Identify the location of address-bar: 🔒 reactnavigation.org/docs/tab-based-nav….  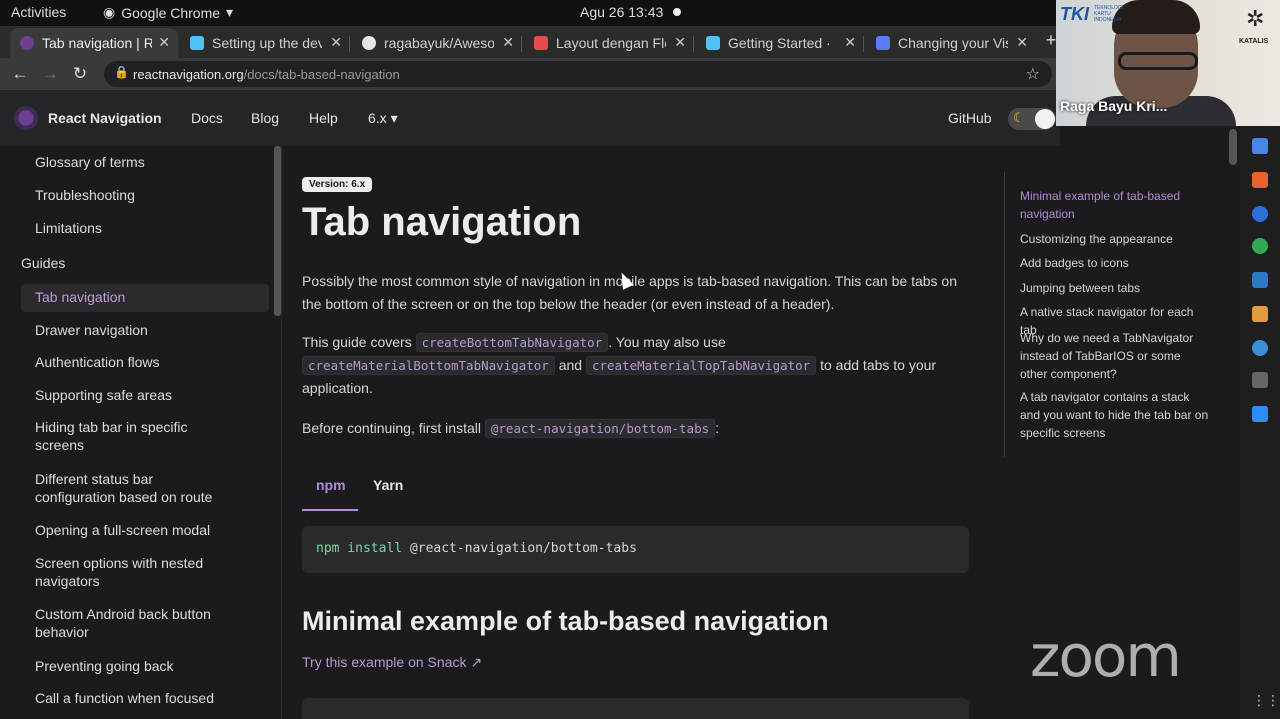
(578, 74).